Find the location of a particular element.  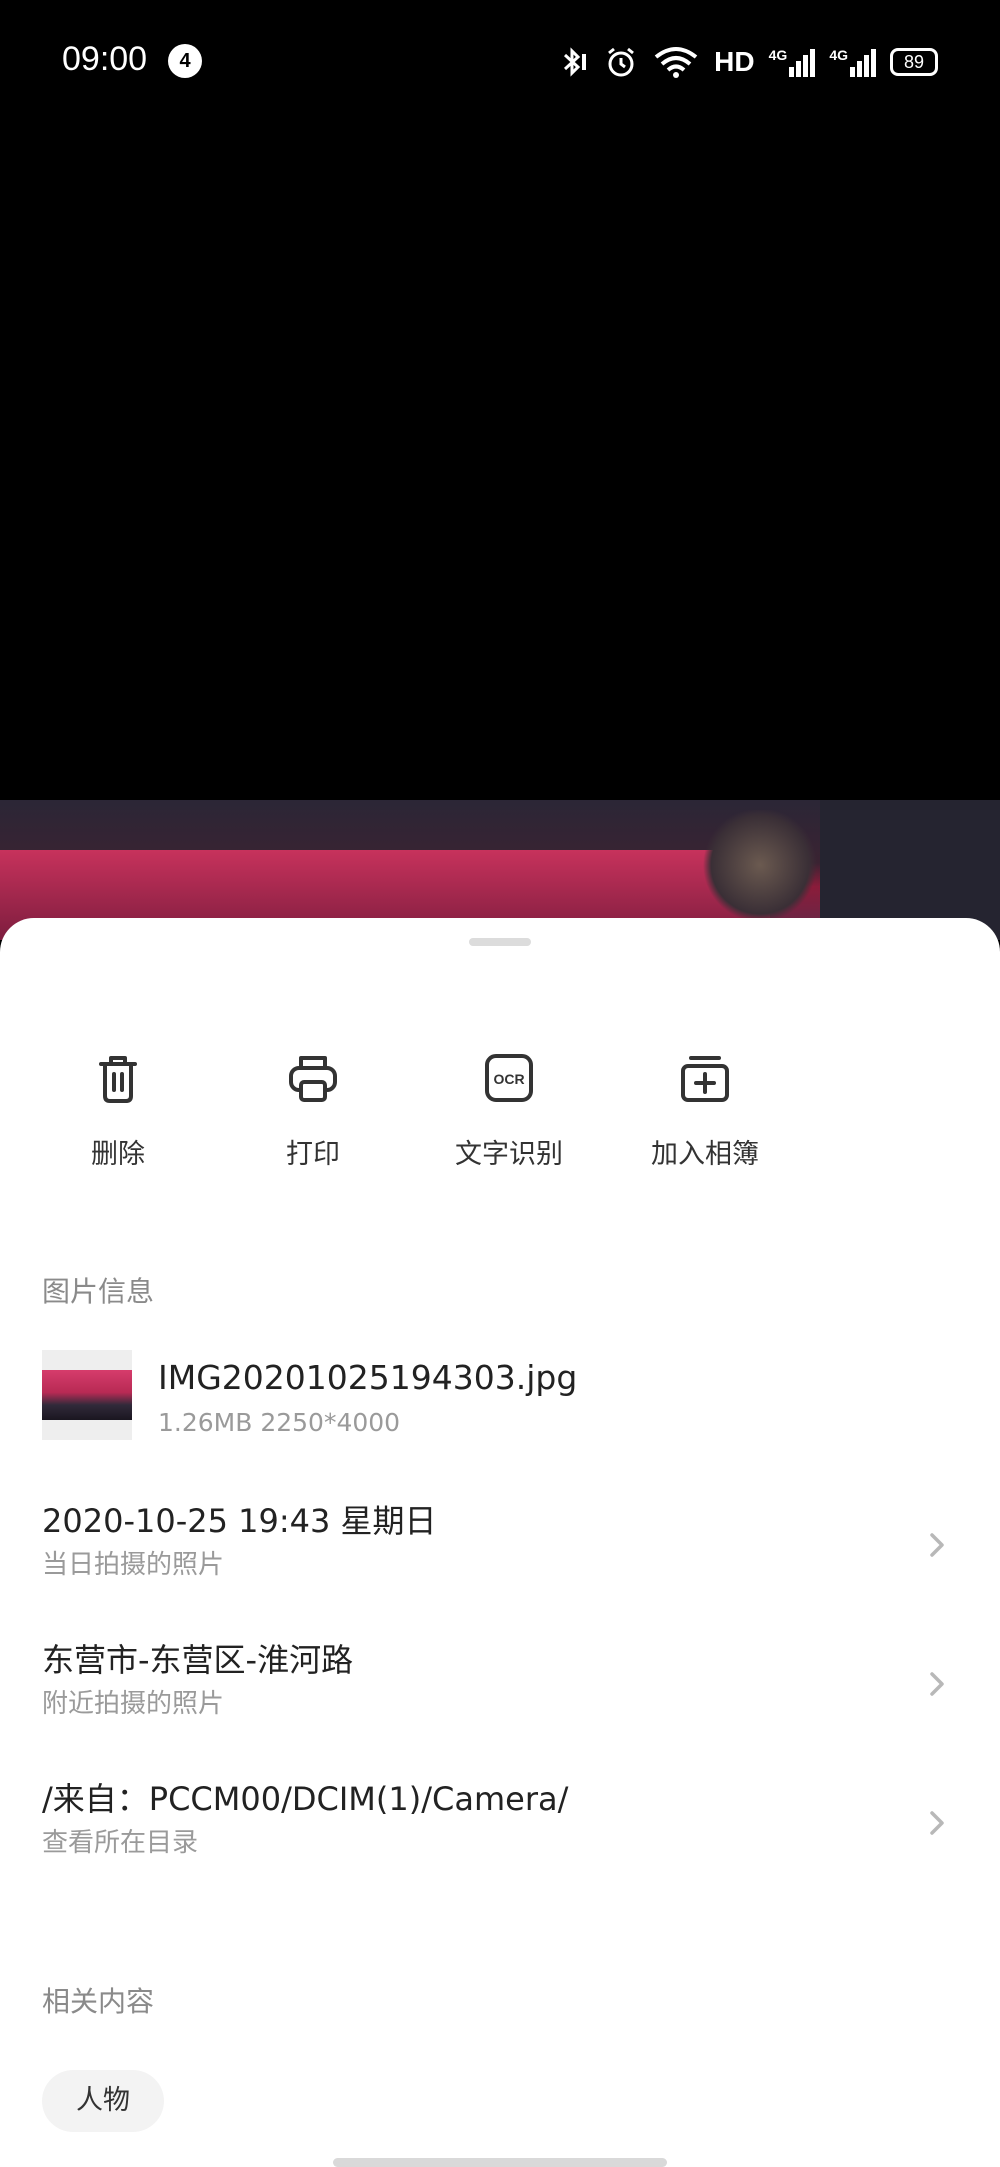

home-indicator is located at coordinates (500, 2162).